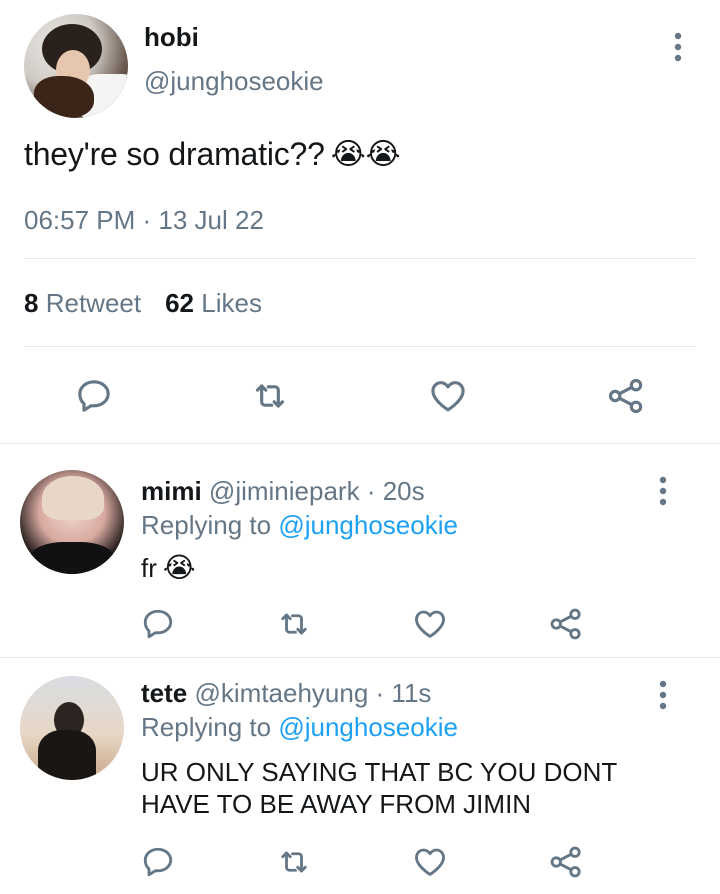 The width and height of the screenshot is (720, 894). I want to click on retweet-count: 8, so click(31, 303).